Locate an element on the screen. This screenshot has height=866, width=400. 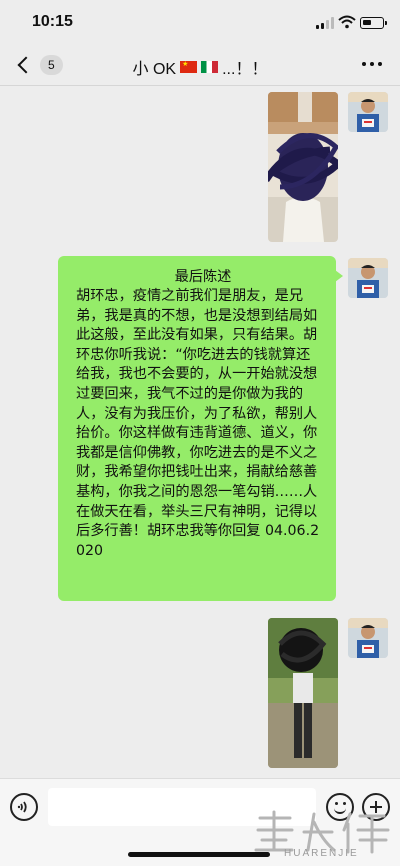
message-title: 最后陈述 is located at coordinates (203, 277).